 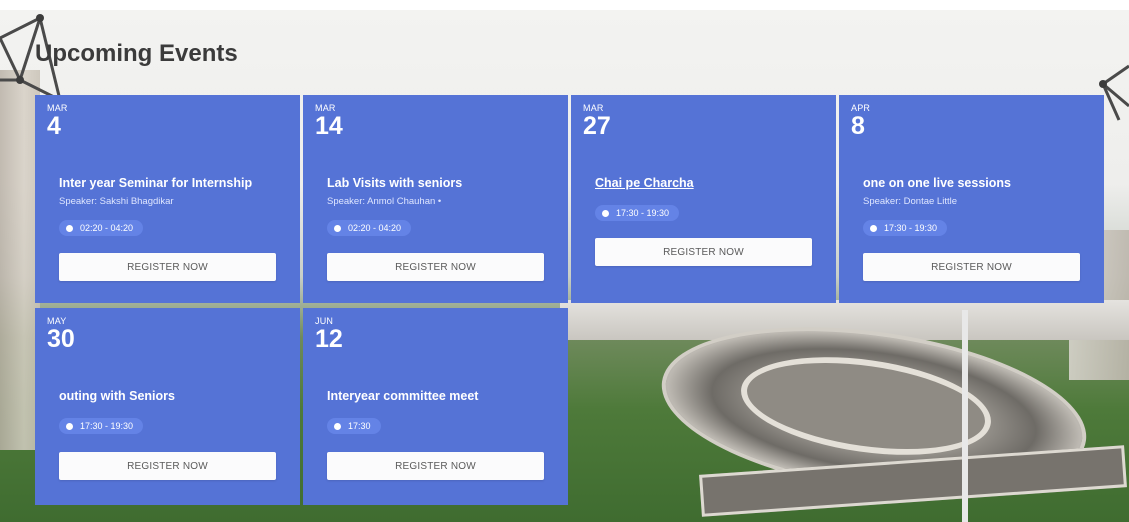 What do you see at coordinates (910, 201) in the screenshot?
I see `event-speaker: Speaker: Dontae Little` at bounding box center [910, 201].